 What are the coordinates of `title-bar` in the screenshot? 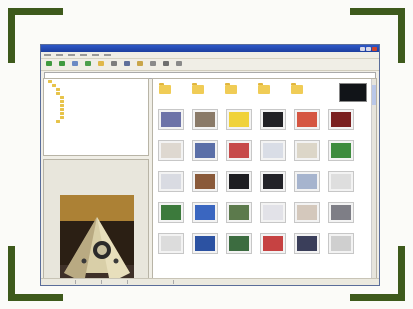 It's located at (210, 48).